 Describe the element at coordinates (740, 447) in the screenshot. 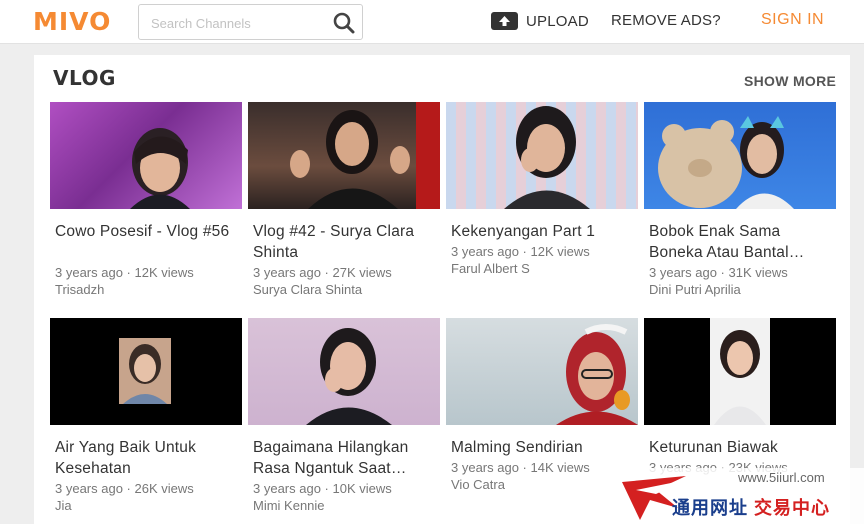

I see `video-title: Keturunan Biawak` at that location.